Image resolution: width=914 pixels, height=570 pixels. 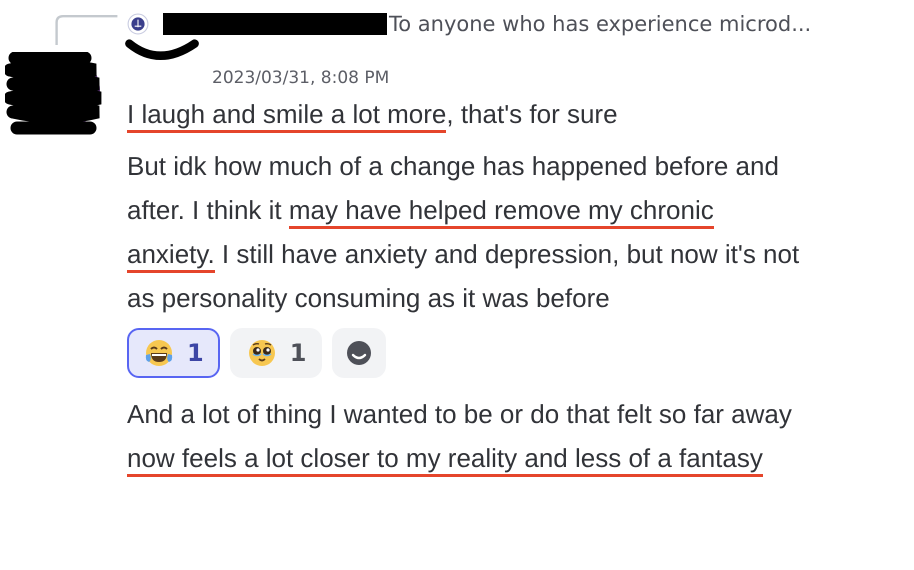 What do you see at coordinates (467, 114) in the screenshot?
I see `message-text: I laugh and smile a lot more, that's for sure` at bounding box center [467, 114].